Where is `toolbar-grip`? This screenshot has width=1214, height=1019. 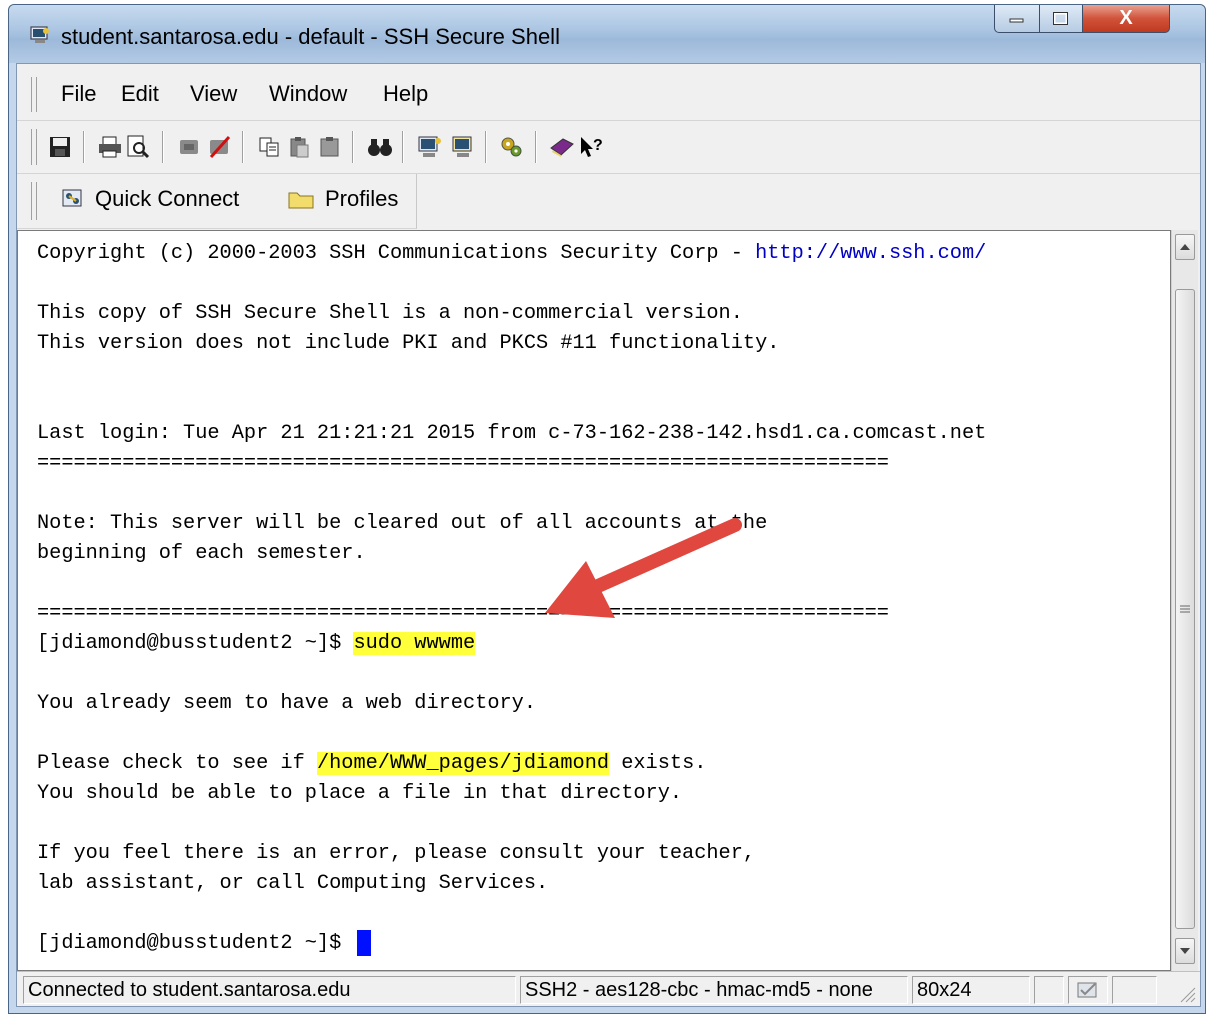 toolbar-grip is located at coordinates (34, 147).